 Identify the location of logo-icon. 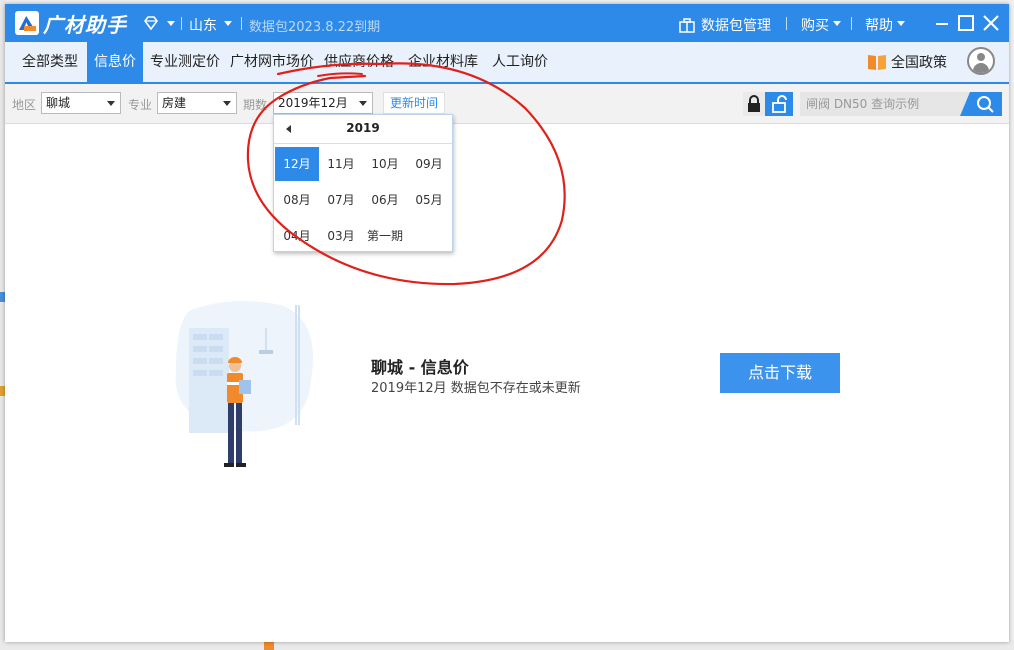
(27, 23).